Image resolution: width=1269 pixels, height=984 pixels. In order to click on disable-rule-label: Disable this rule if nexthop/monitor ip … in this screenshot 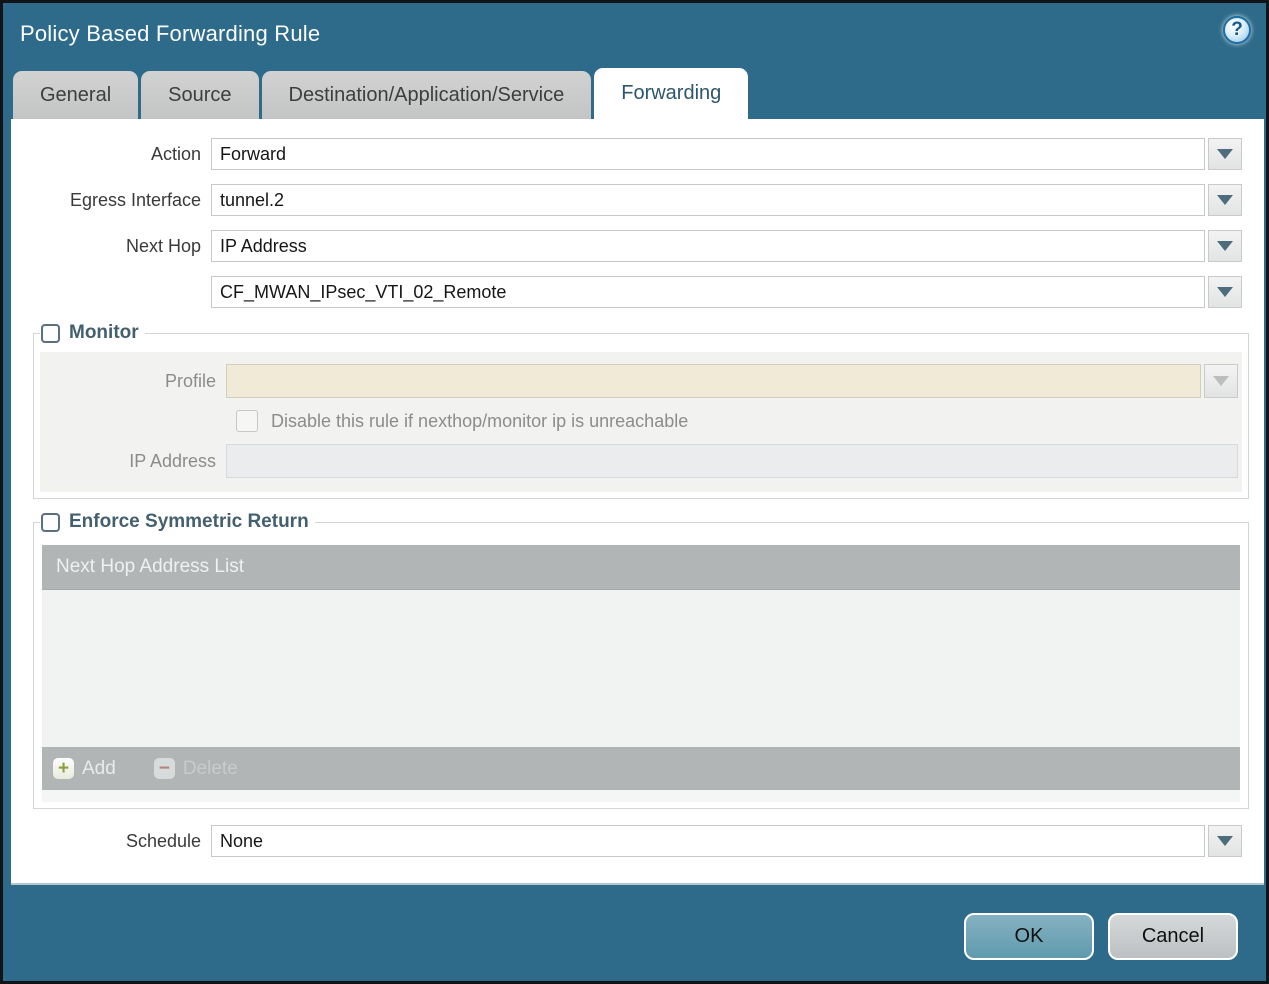, I will do `click(480, 420)`.